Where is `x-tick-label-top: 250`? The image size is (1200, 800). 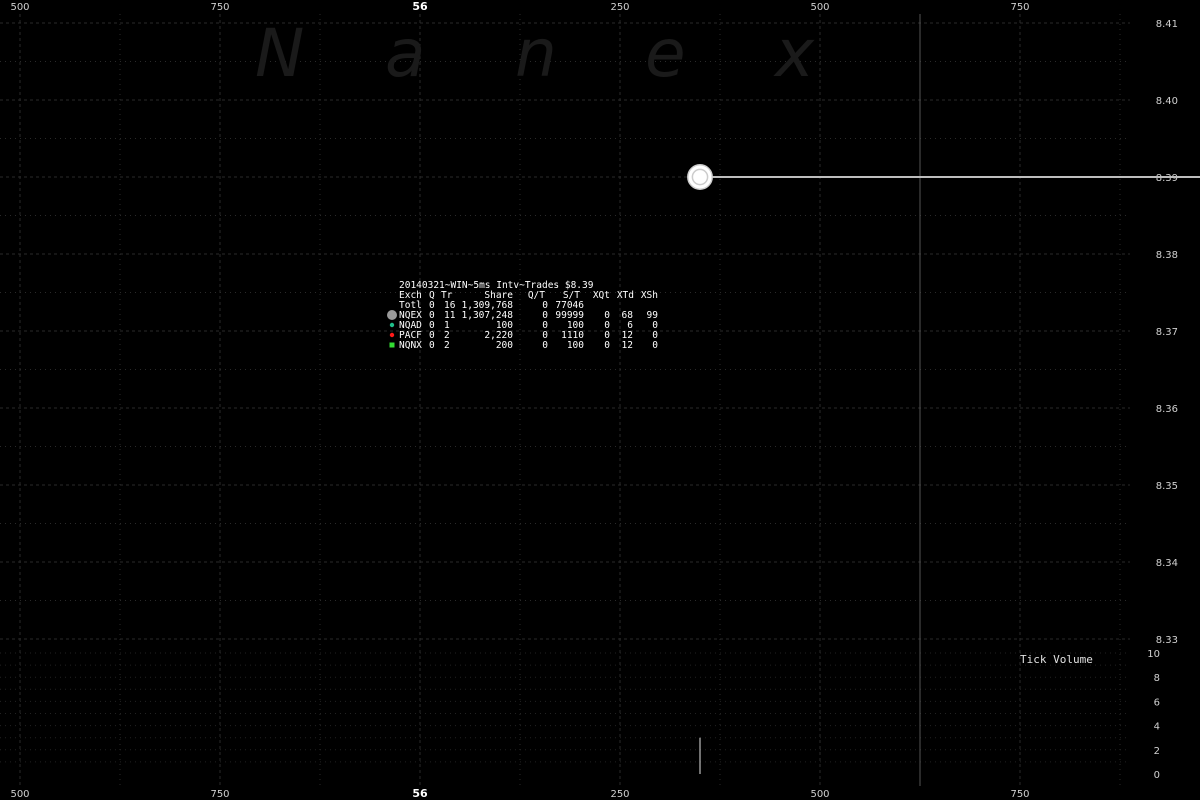
x-tick-label-top: 250 is located at coordinates (619, 7).